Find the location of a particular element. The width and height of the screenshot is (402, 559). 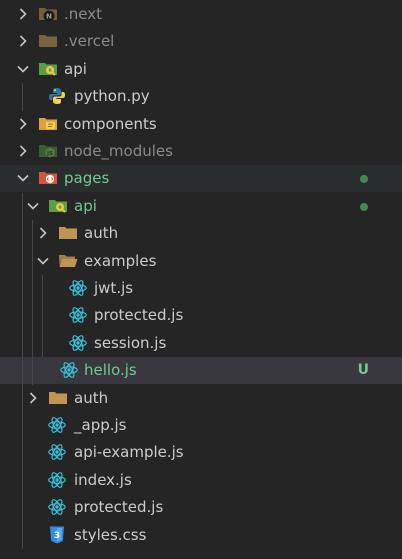

svg-text: N is located at coordinates (49, 17).